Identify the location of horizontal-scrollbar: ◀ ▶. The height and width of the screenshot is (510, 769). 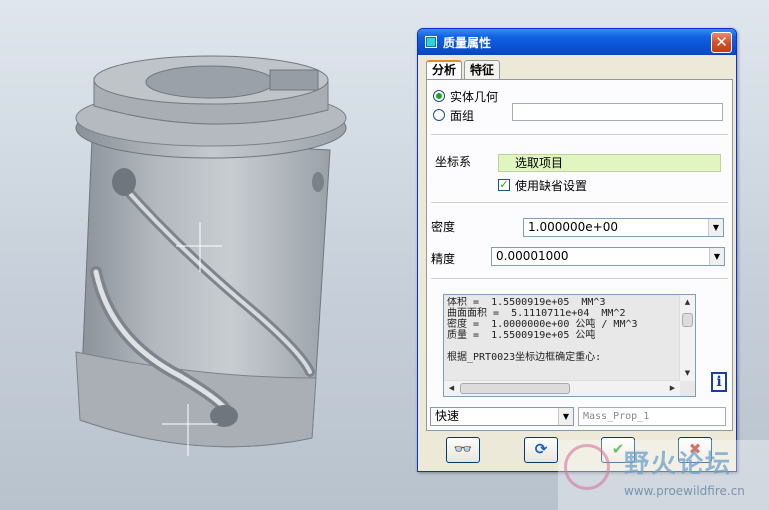
(562, 388).